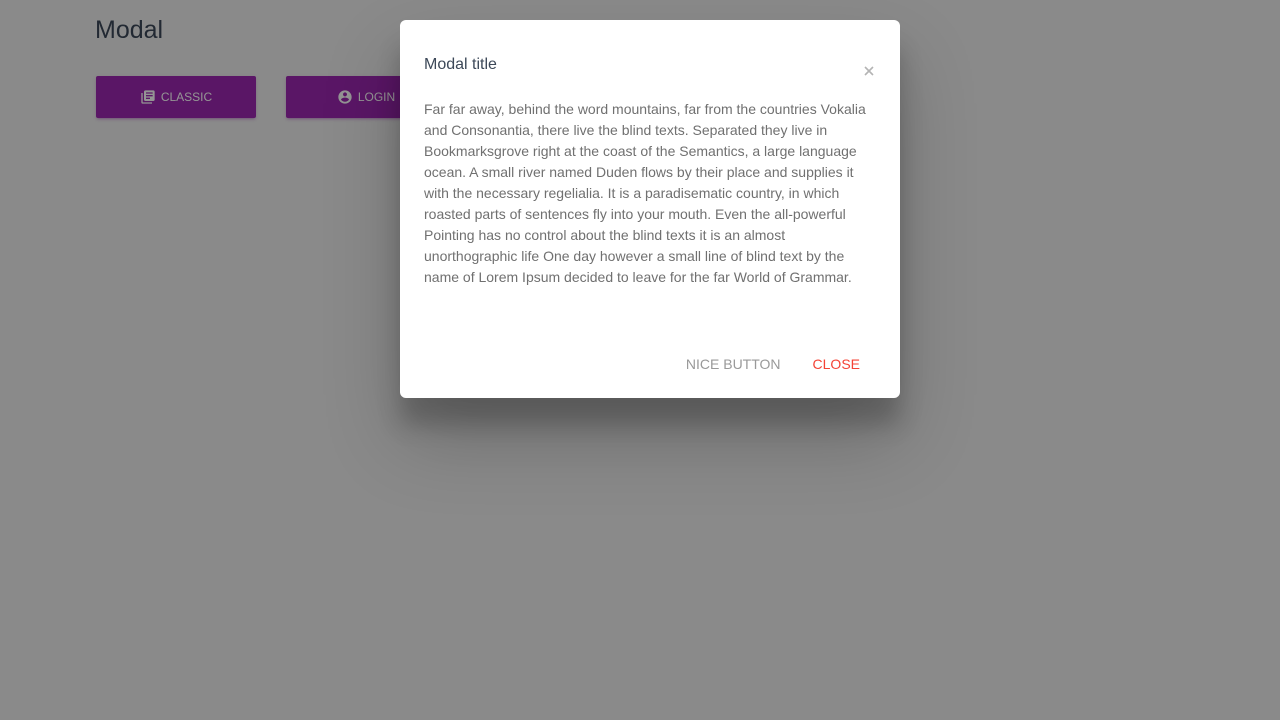 The image size is (1280, 720). Describe the element at coordinates (836, 364) in the screenshot. I see `close-button: Close` at that location.